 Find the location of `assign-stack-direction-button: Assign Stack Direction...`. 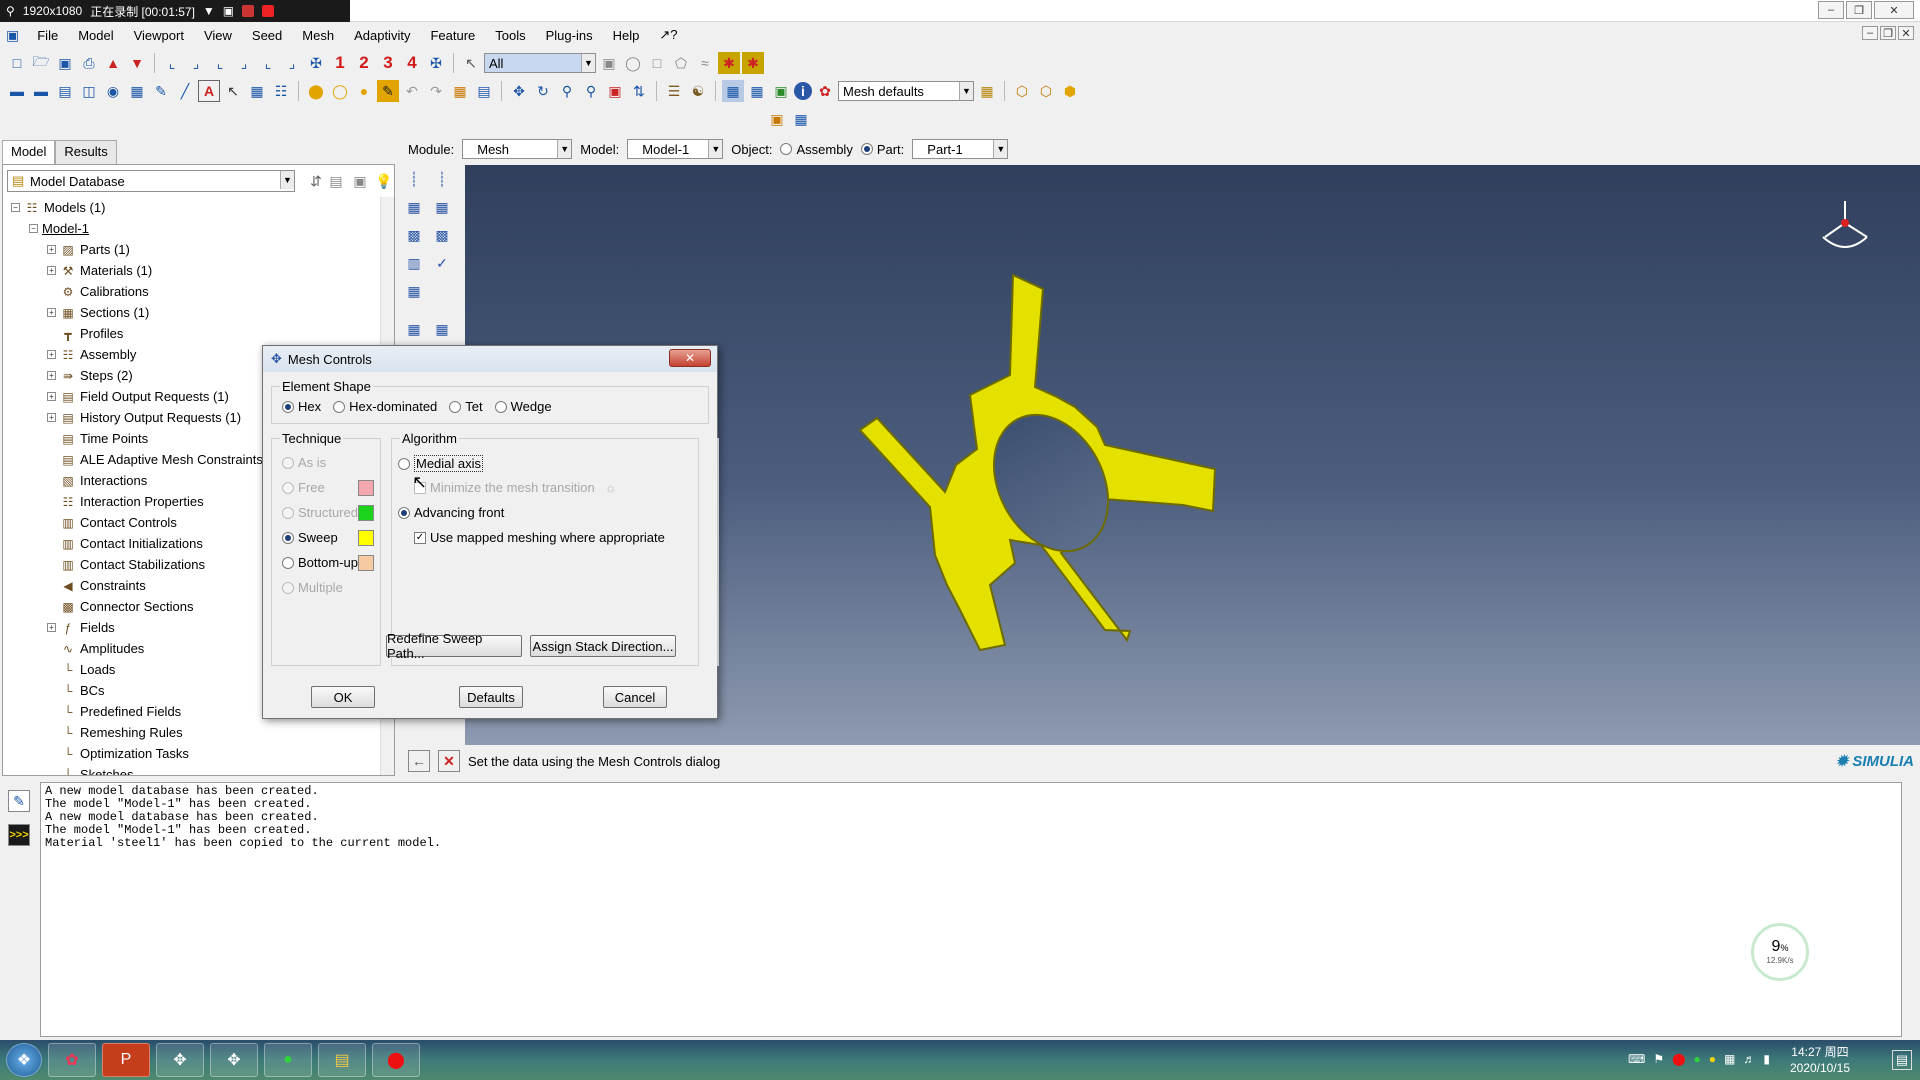

assign-stack-direction-button: Assign Stack Direction... is located at coordinates (603, 646).